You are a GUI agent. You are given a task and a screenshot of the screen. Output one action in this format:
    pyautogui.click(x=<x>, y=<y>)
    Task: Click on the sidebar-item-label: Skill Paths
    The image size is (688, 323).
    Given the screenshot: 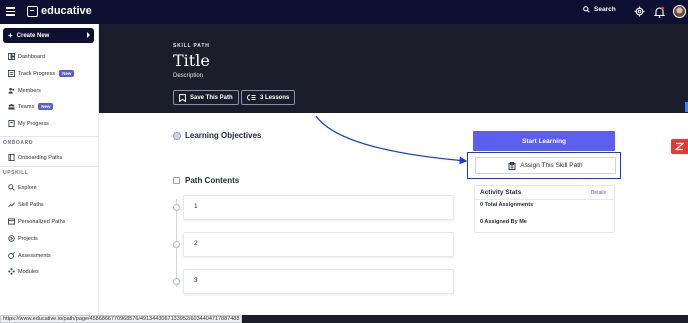 What is the action you would take?
    pyautogui.click(x=31, y=204)
    